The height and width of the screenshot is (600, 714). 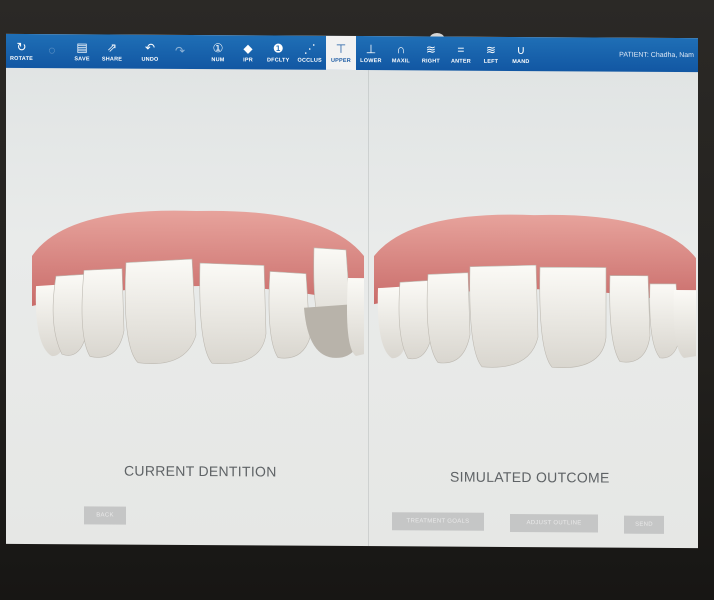 What do you see at coordinates (309, 48) in the screenshot?
I see `occlusion-icon: ⋰` at bounding box center [309, 48].